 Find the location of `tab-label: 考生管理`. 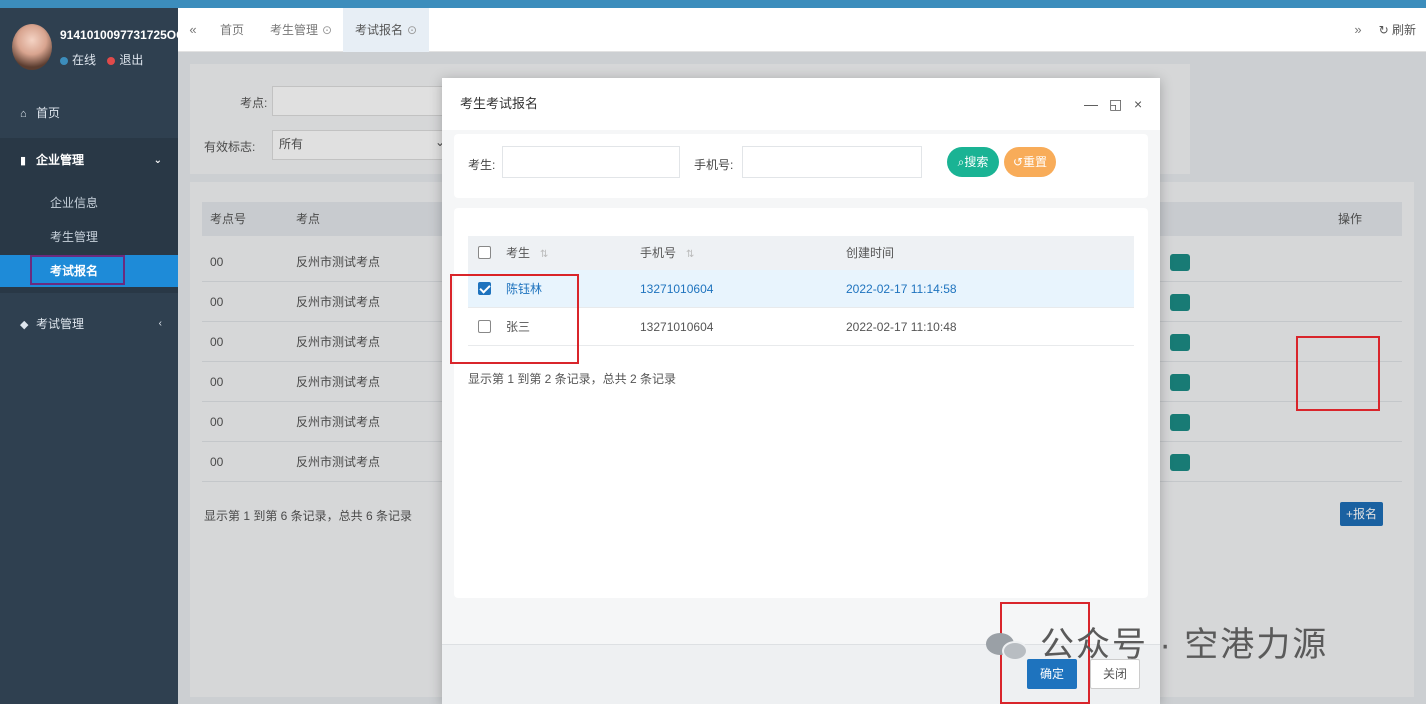

tab-label: 考生管理 is located at coordinates (294, 30).